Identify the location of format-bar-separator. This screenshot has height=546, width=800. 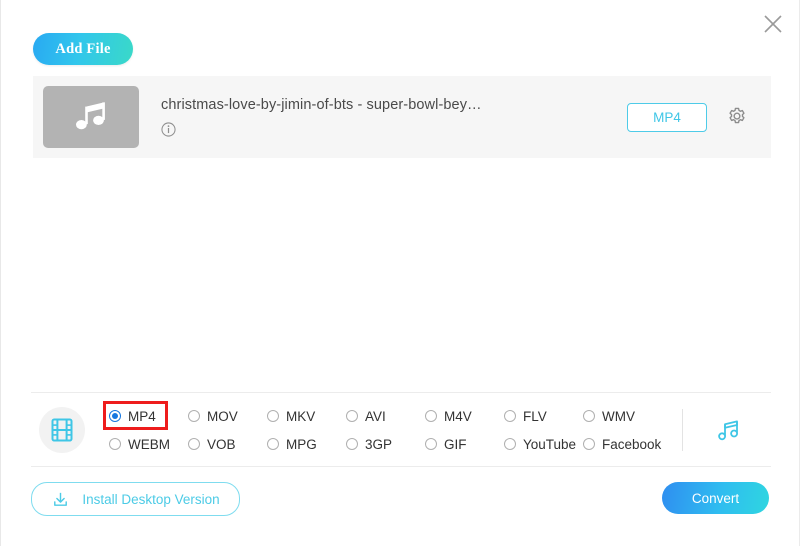
(682, 430).